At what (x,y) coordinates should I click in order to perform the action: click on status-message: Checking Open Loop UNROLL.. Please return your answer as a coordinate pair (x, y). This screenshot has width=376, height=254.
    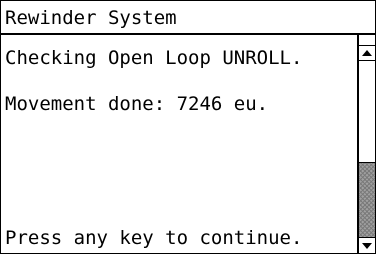
    Looking at the image, I should click on (154, 58).